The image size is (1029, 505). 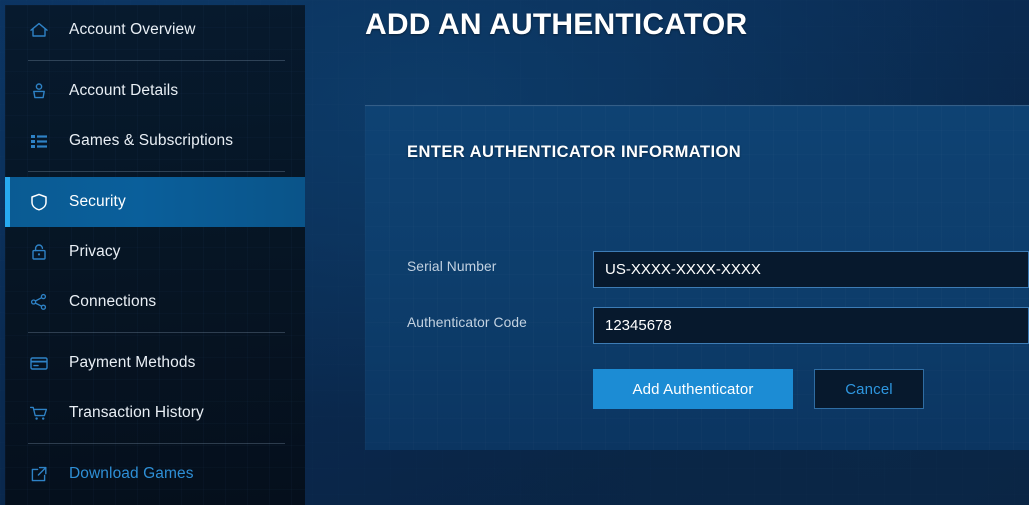 I want to click on form-row-serial-number: Serial Number, so click(x=718, y=269).